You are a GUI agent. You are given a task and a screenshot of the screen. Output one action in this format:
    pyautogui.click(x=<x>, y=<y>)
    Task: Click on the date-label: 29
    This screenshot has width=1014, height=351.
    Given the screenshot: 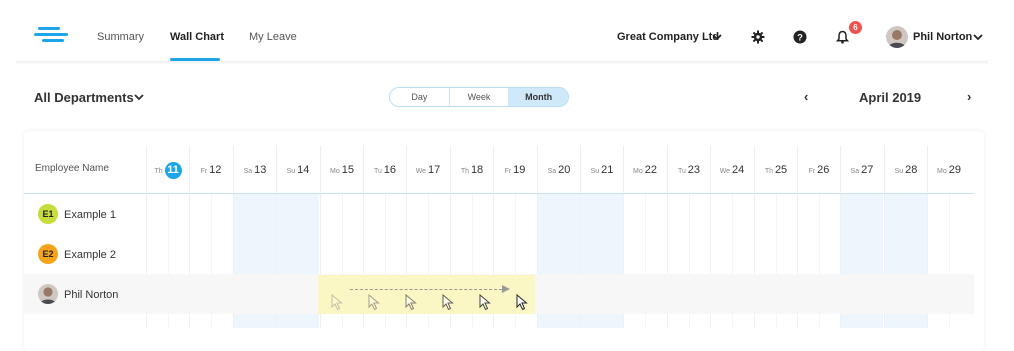 What is the action you would take?
    pyautogui.click(x=954, y=170)
    